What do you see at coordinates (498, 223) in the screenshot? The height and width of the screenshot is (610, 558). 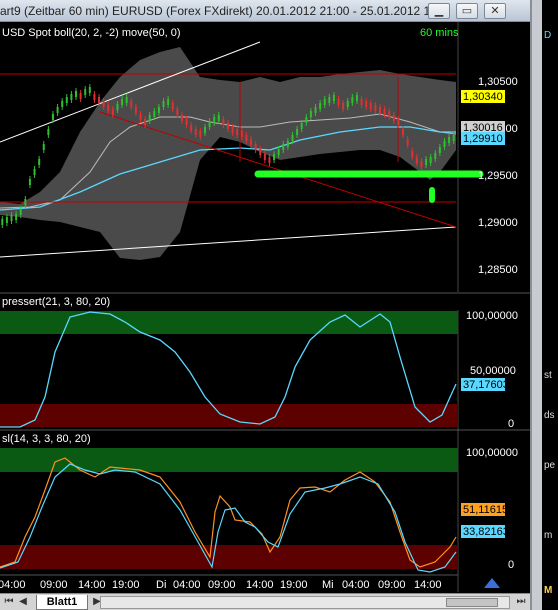 I see `price-tick-4: 1,29000` at bounding box center [498, 223].